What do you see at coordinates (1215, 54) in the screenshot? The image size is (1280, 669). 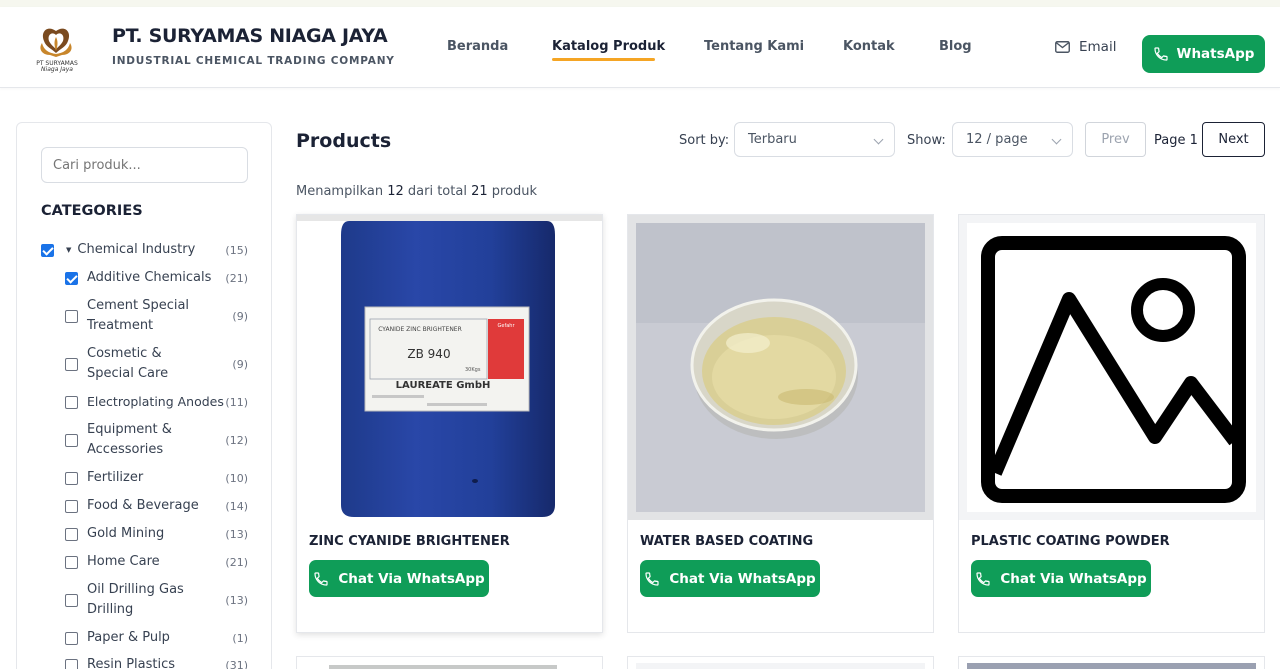 I see `whatsapp-header-label: WhatsApp` at bounding box center [1215, 54].